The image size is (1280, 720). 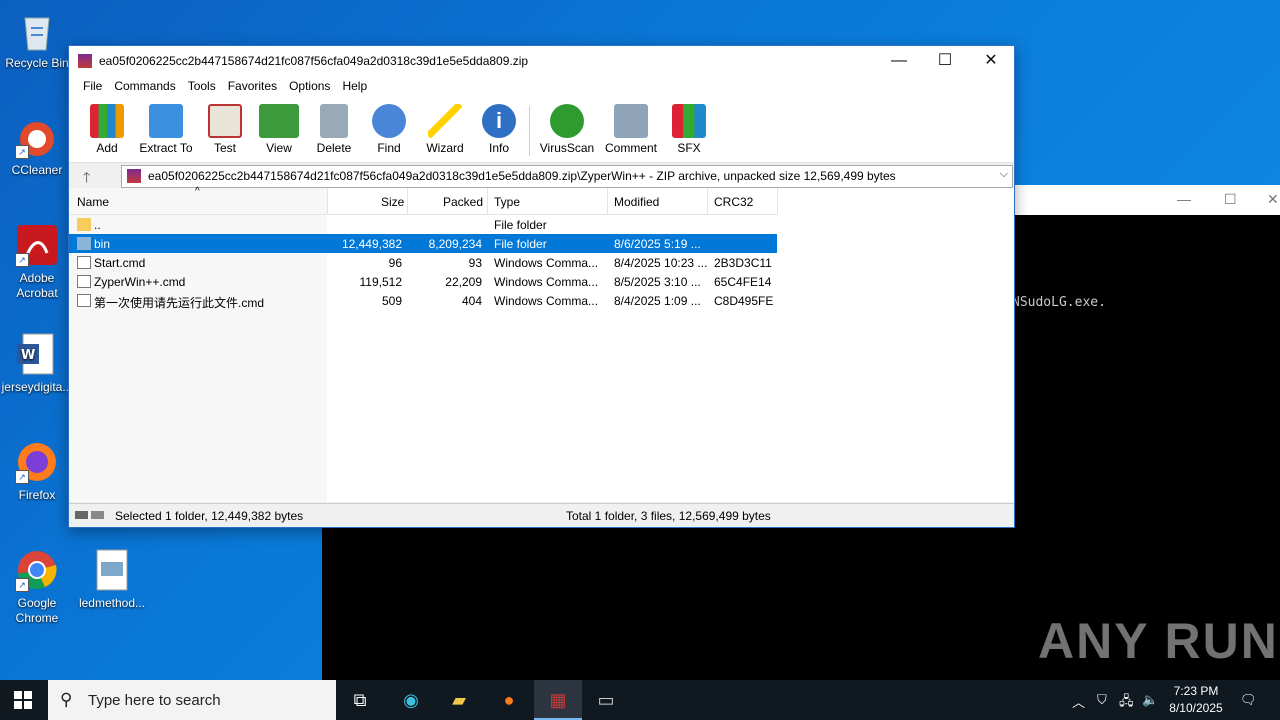 I want to click on search-box: ⚲ Type here to search, so click(x=192, y=700).